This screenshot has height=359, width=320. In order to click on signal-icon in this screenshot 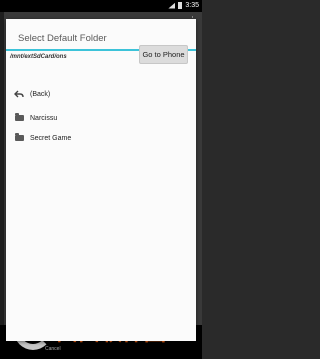, I will do `click(172, 5)`.